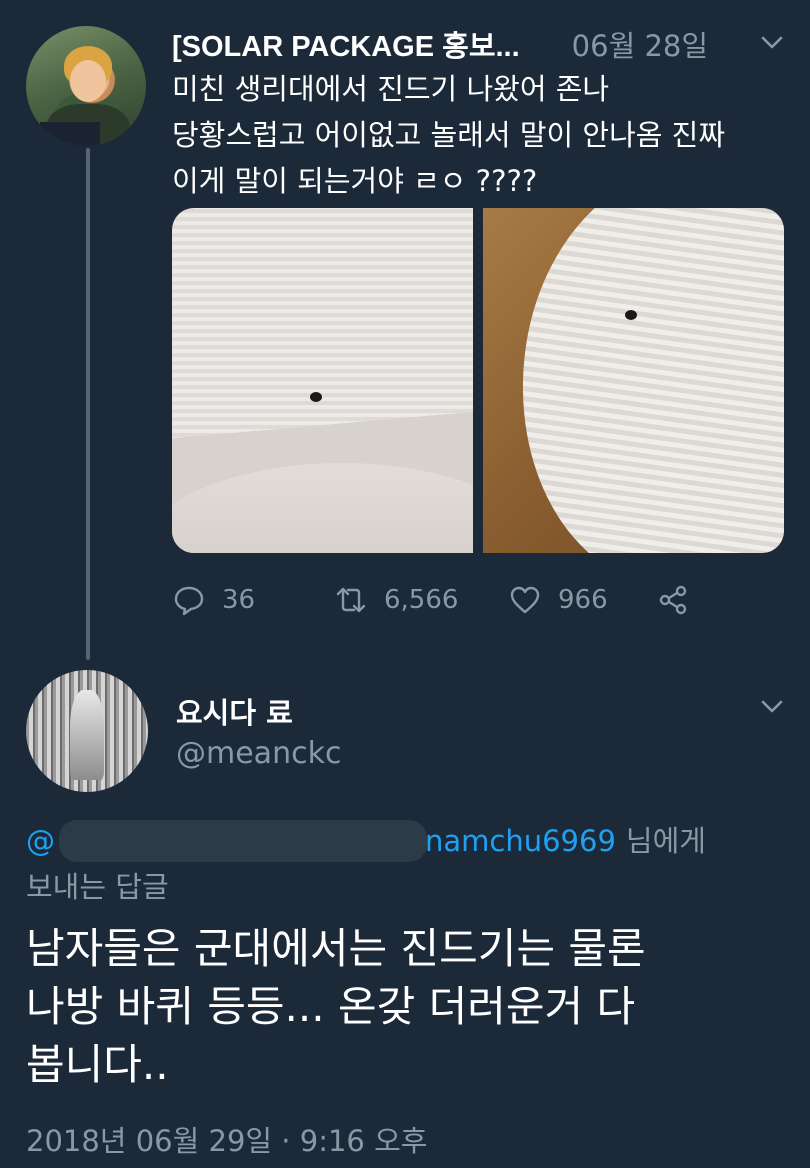 This screenshot has height=1168, width=810. I want to click on avatar-background-screen, so click(70, 134).